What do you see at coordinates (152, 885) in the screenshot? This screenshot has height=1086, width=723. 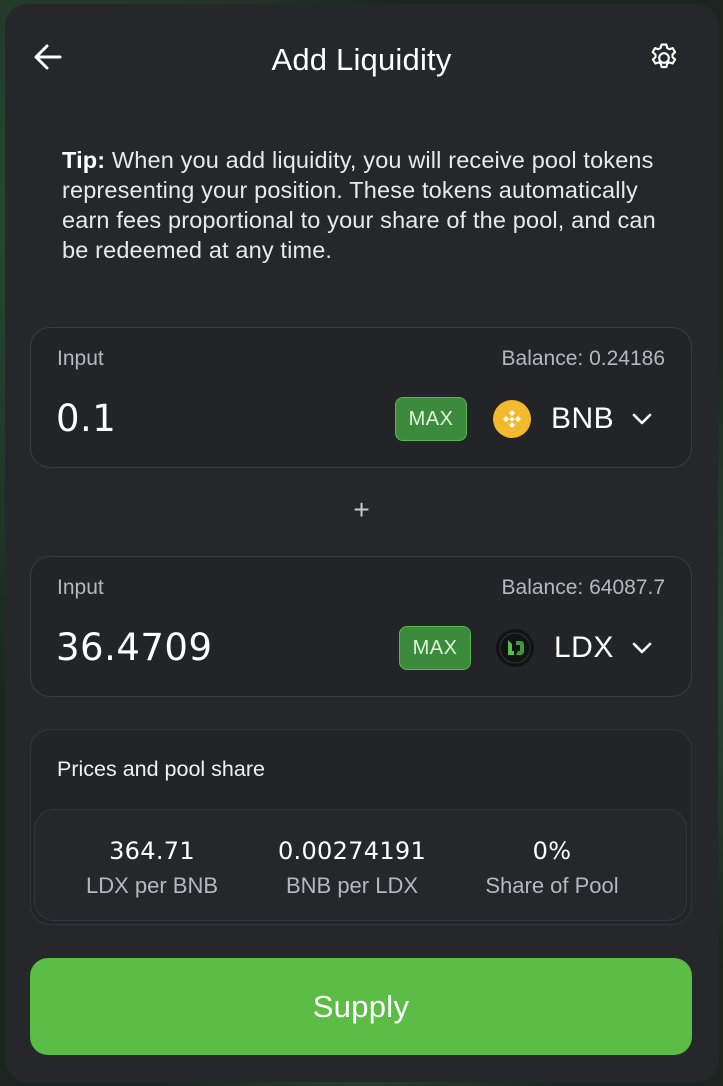 I see `stat-label: LDX per BNB` at bounding box center [152, 885].